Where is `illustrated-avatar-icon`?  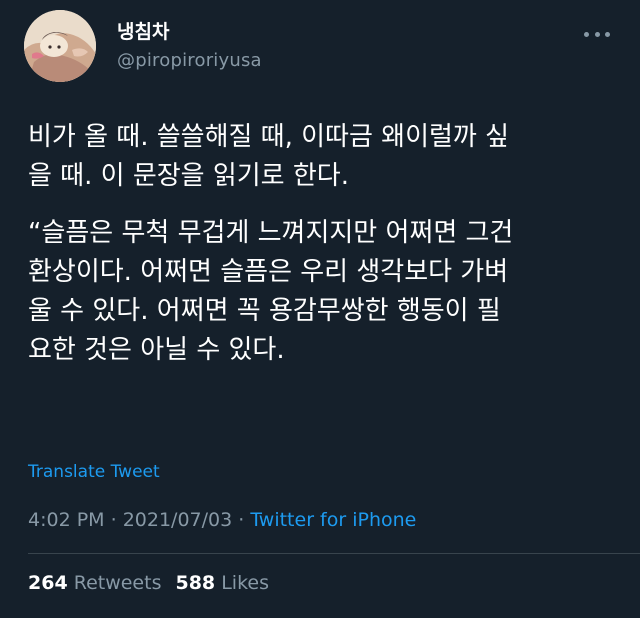
illustrated-avatar-icon is located at coordinates (60, 46).